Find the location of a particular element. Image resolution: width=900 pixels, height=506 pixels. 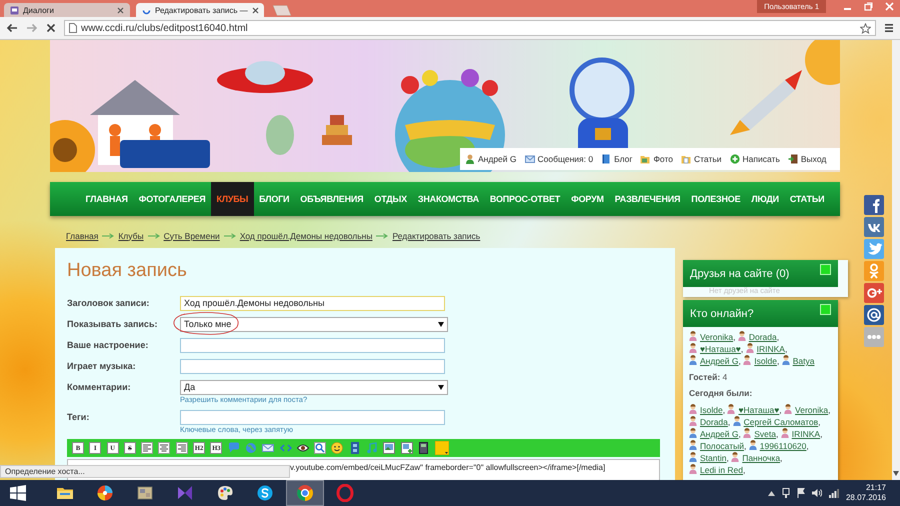

scrollbar is located at coordinates (896, 260).